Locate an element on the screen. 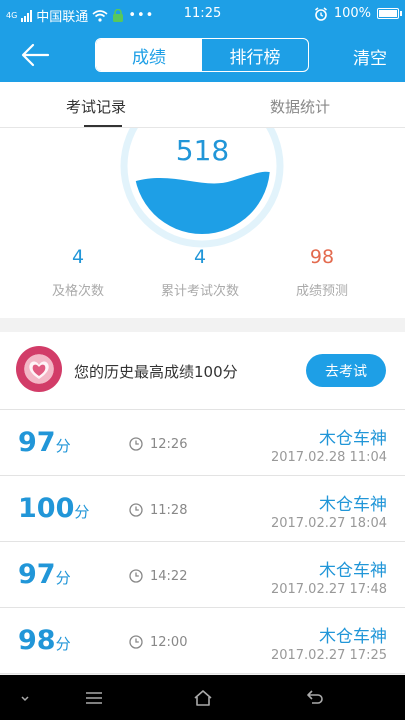  stat-label: 及格次数 is located at coordinates (77, 291).